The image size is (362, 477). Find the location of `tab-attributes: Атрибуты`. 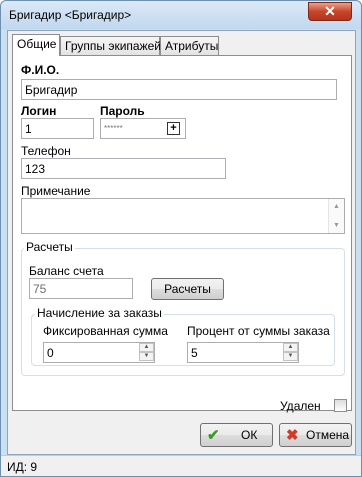

tab-attributes: Атрибуты is located at coordinates (189, 45).